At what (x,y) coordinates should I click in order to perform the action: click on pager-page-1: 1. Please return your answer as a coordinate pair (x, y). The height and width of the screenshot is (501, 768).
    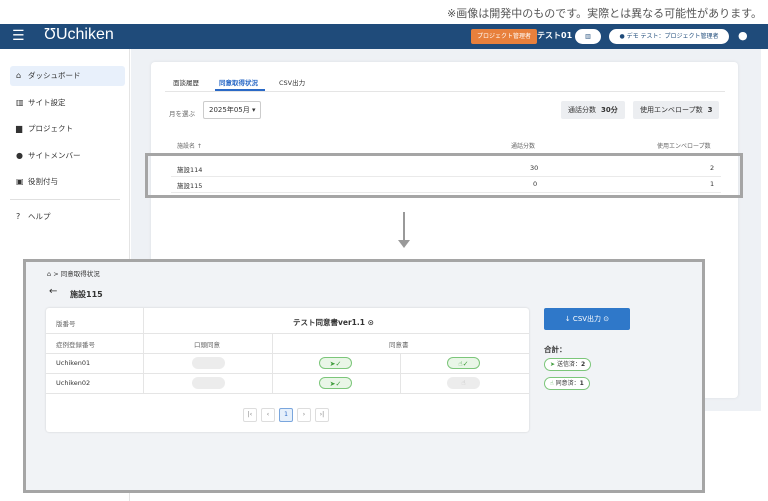
    Looking at the image, I should click on (286, 415).